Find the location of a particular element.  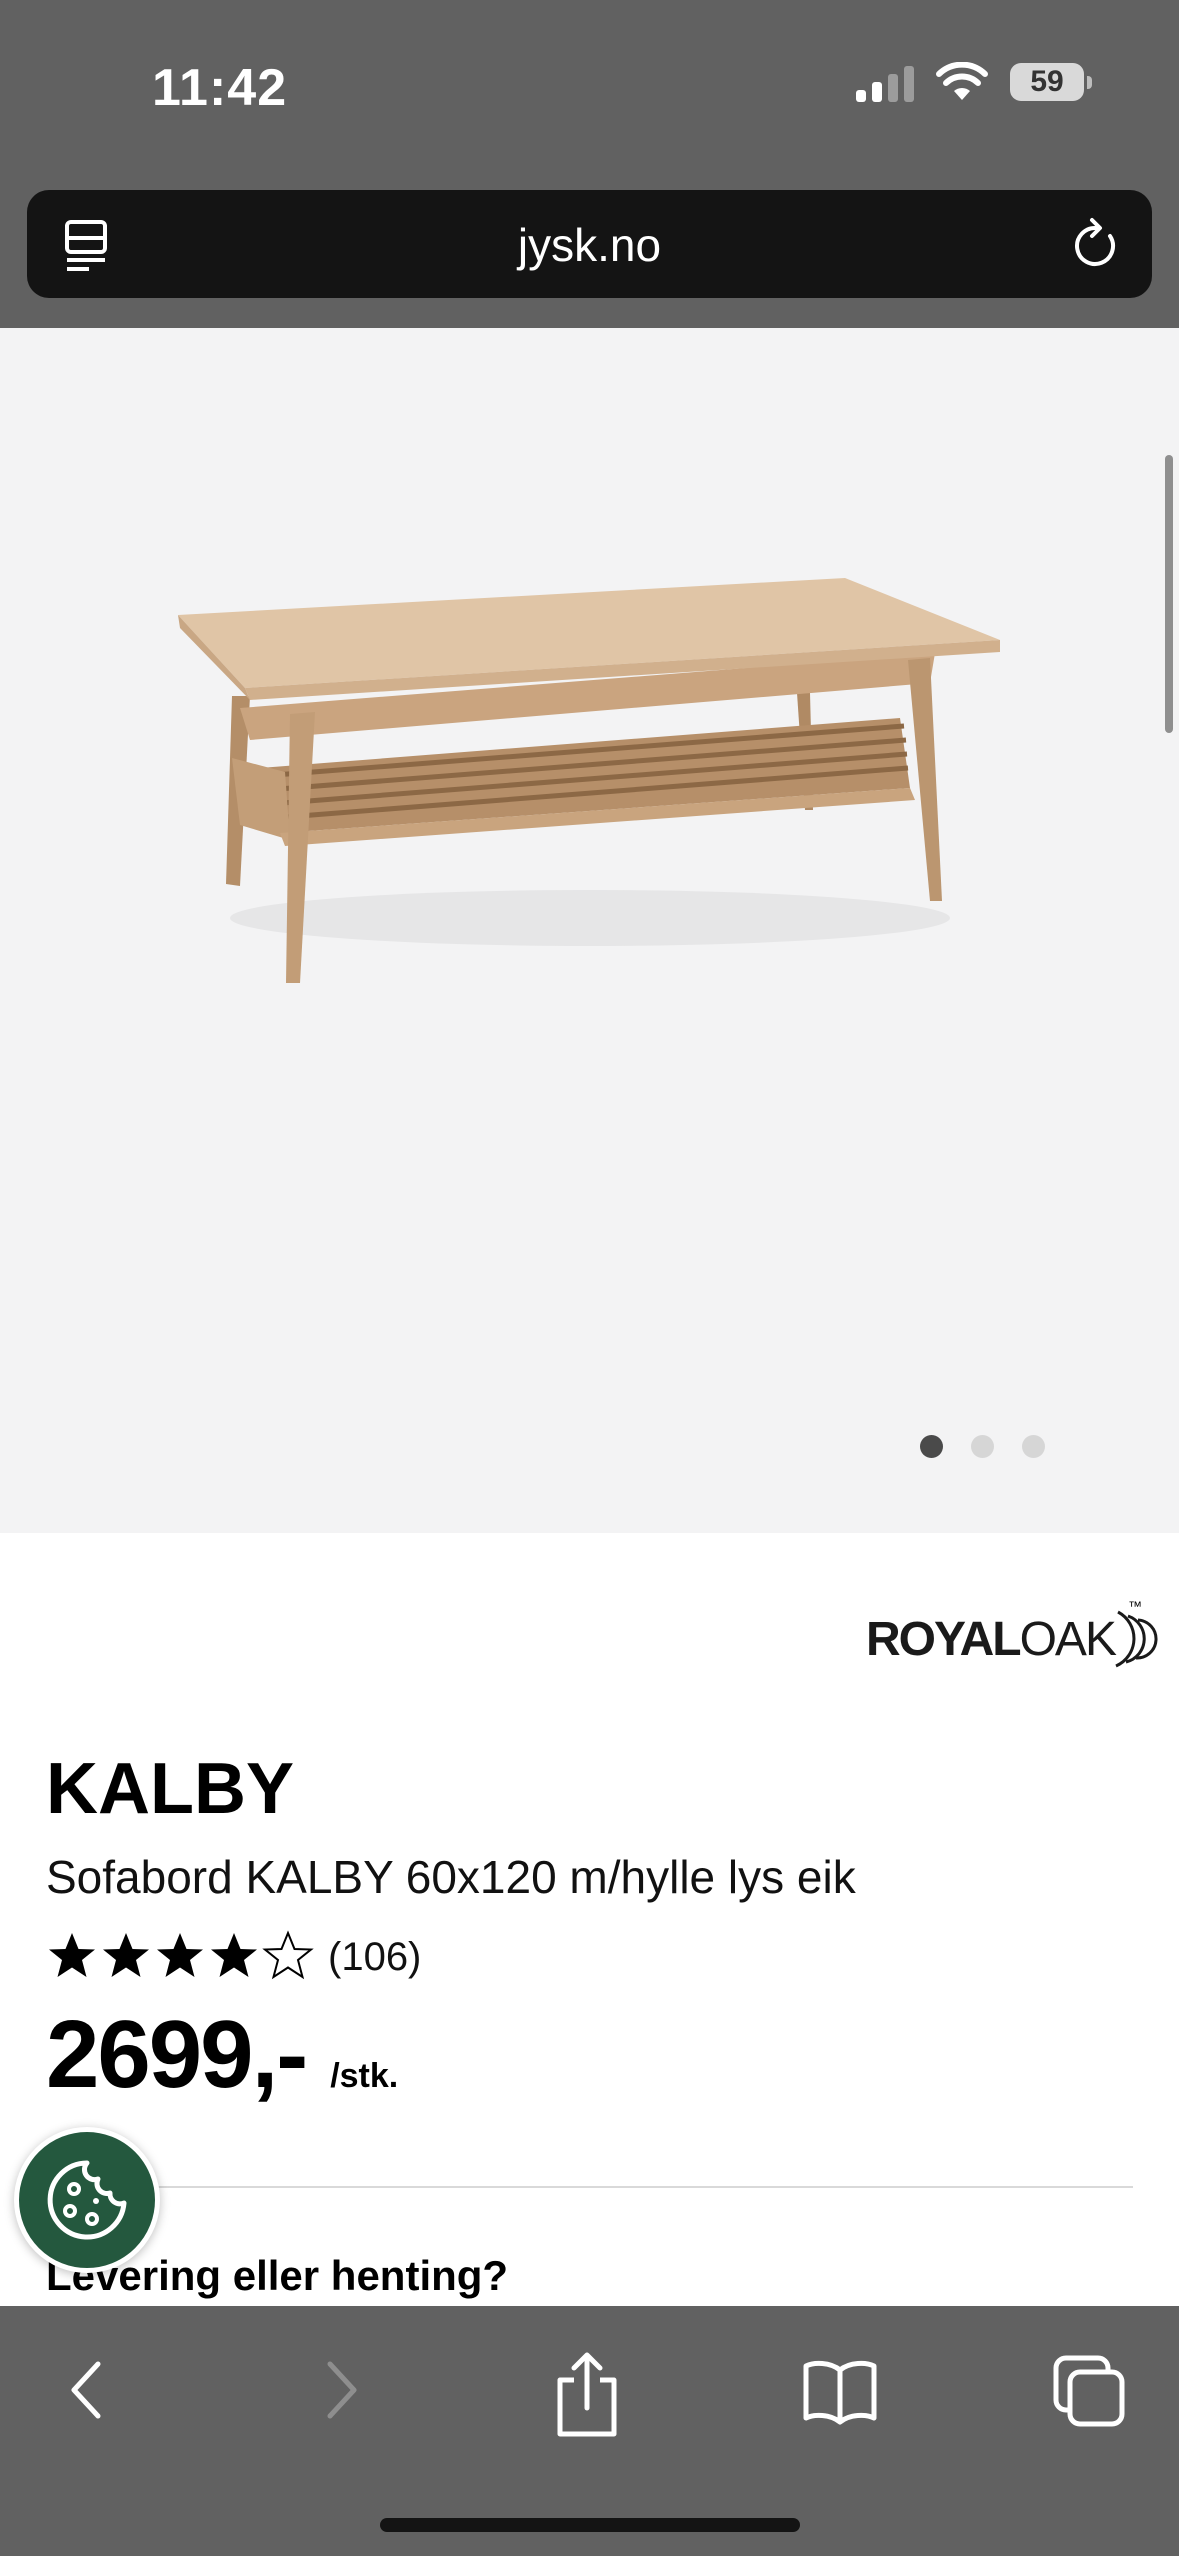

cookie-icon is located at coordinates (87, 2200).